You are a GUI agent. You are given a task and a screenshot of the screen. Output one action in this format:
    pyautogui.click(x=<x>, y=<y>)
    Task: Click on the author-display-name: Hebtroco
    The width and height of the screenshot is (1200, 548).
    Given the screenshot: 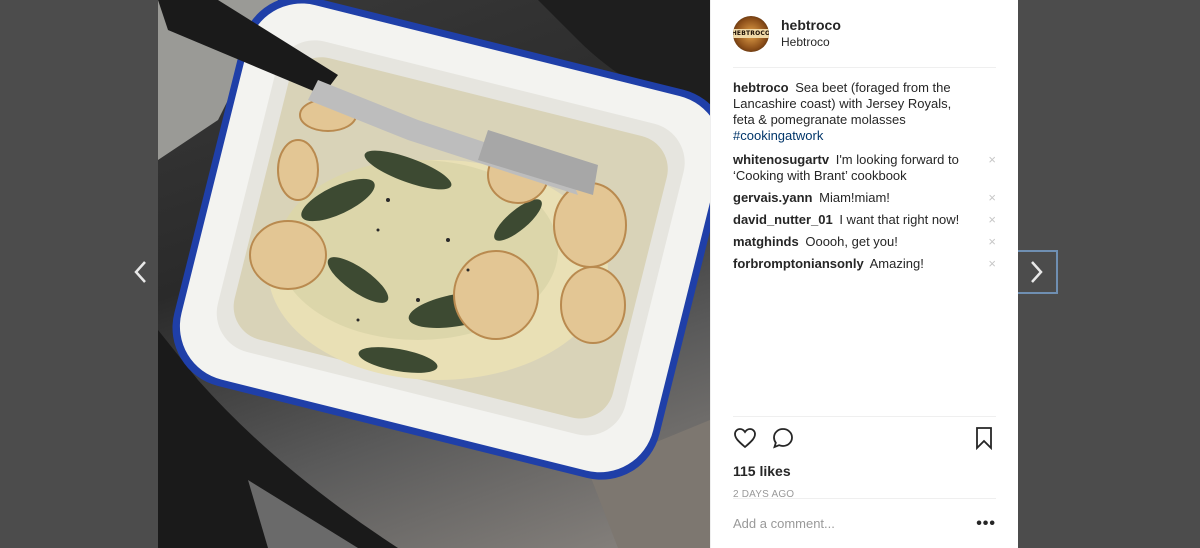 What is the action you would take?
    pyautogui.click(x=805, y=41)
    